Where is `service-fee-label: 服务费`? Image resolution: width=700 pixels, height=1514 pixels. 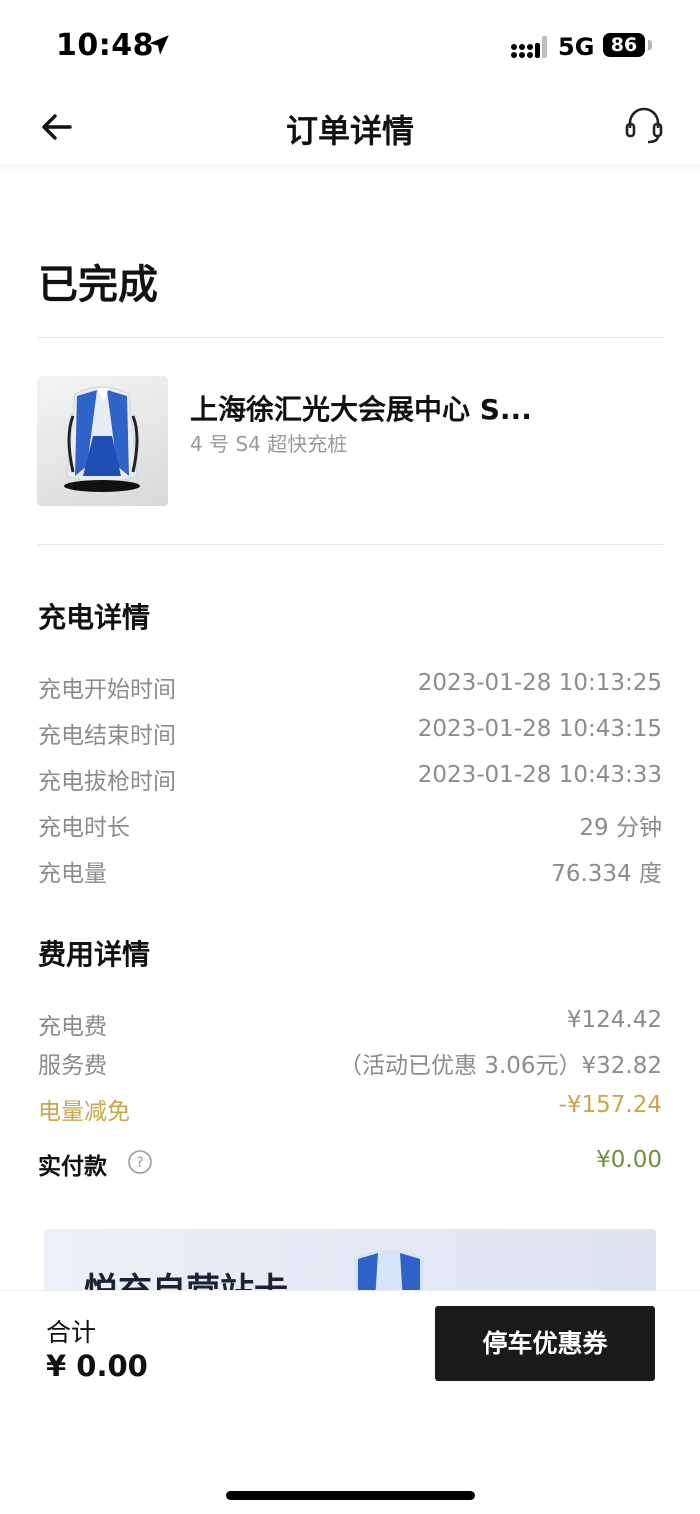 service-fee-label: 服务费 is located at coordinates (72, 1066).